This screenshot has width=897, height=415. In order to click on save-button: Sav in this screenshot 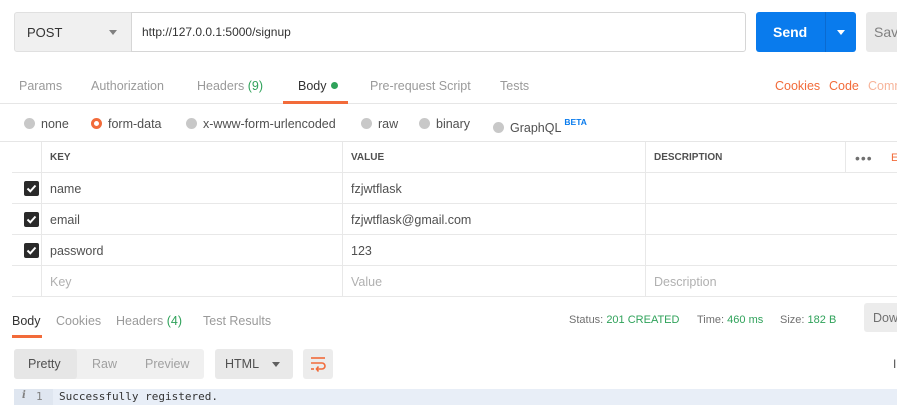, I will do `click(881, 32)`.